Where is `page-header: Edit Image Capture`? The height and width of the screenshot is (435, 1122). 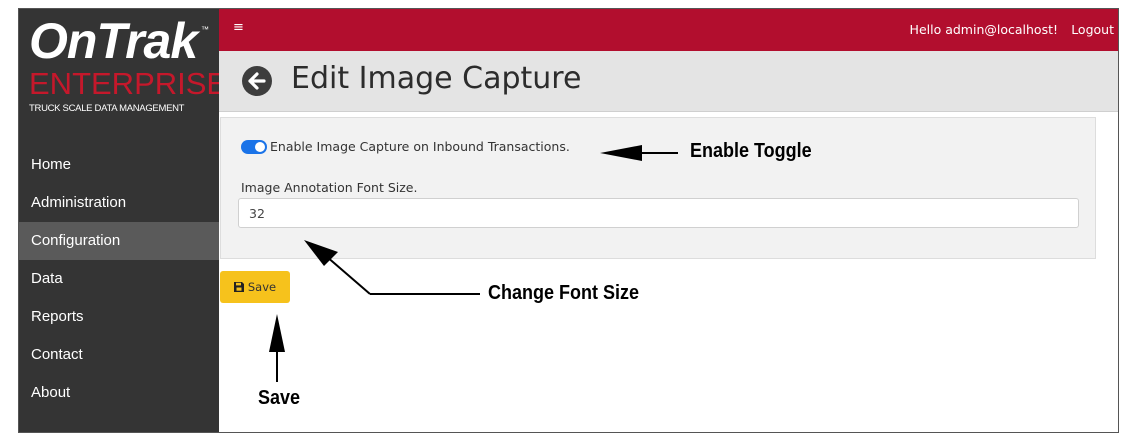
page-header: Edit Image Capture is located at coordinates (668, 81).